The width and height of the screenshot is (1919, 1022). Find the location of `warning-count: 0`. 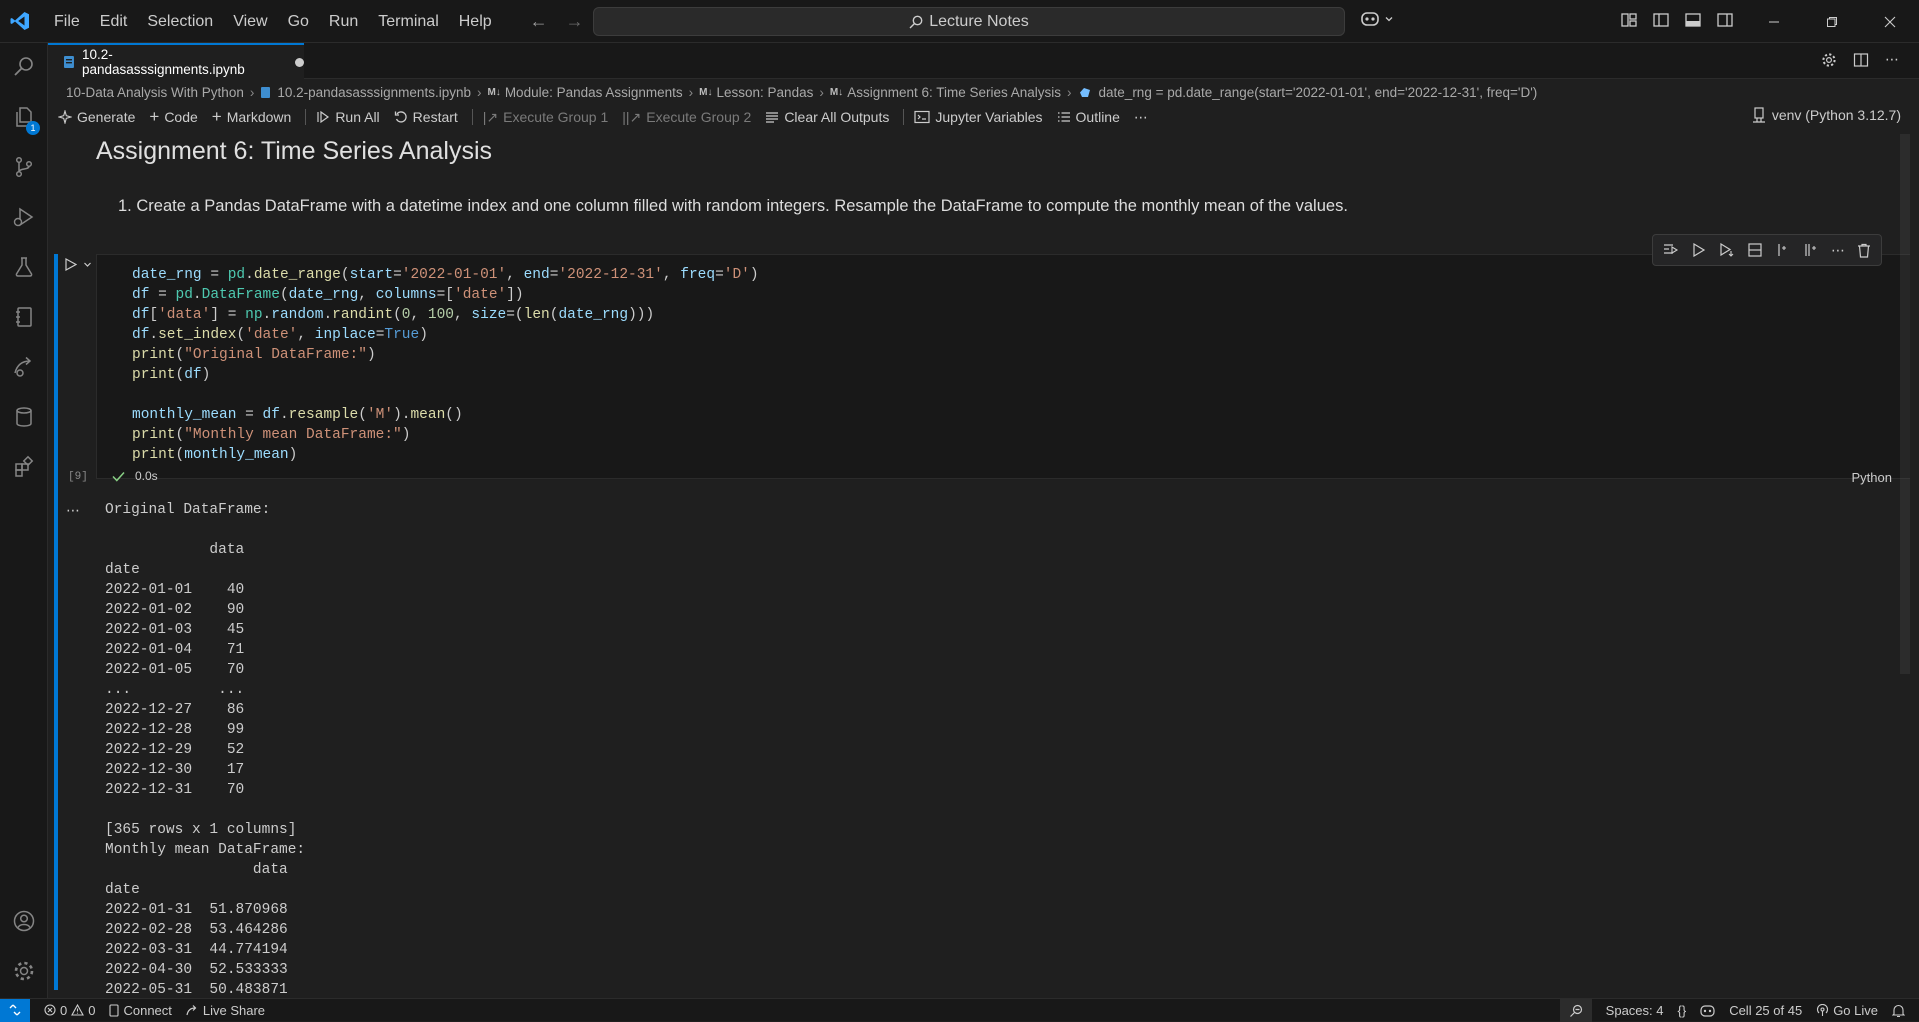

warning-count: 0 is located at coordinates (92, 1010).